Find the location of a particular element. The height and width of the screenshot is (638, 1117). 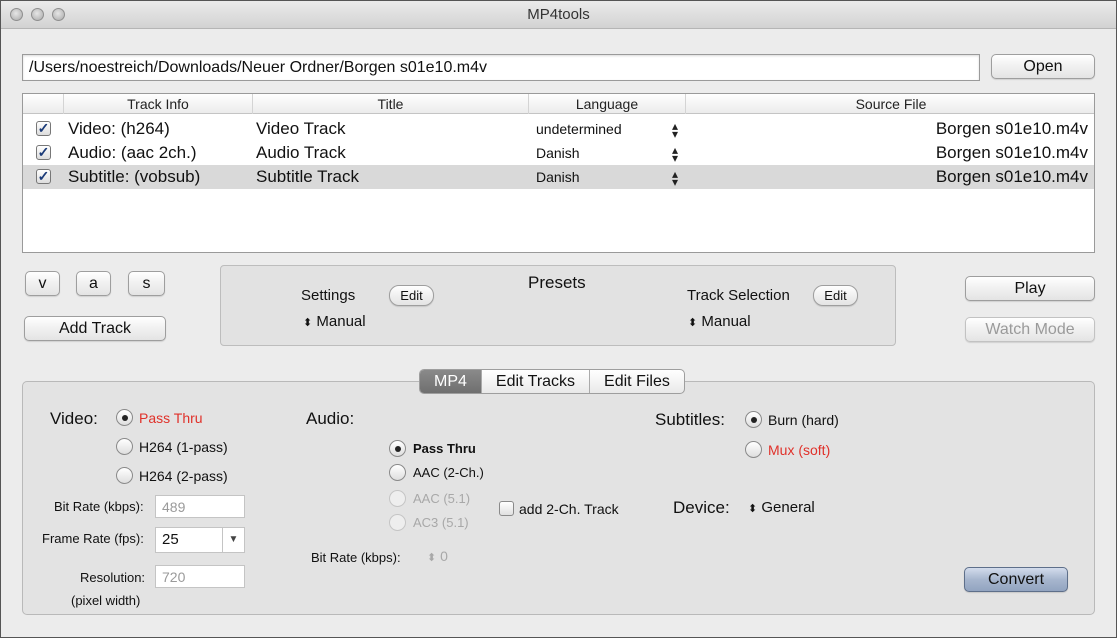

track-language-select: undetermined is located at coordinates (579, 129).